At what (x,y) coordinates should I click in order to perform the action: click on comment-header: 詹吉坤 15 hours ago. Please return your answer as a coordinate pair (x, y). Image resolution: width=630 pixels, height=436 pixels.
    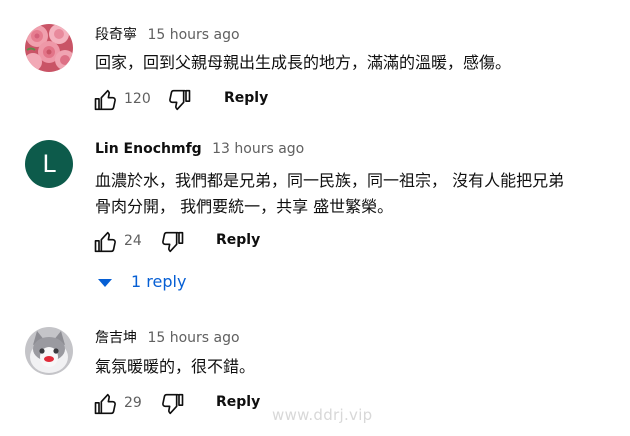
    Looking at the image, I should click on (167, 337).